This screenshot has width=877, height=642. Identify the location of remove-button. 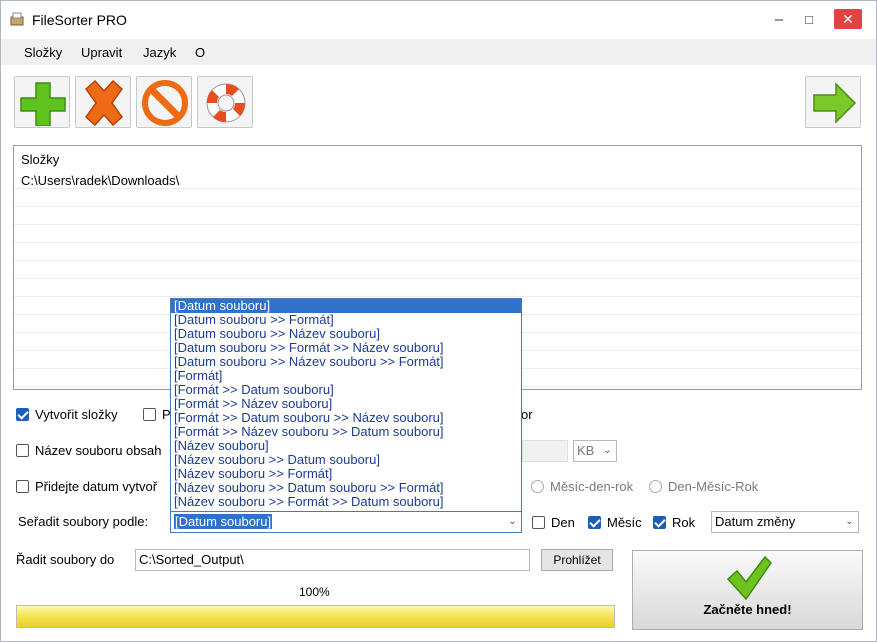
(103, 102).